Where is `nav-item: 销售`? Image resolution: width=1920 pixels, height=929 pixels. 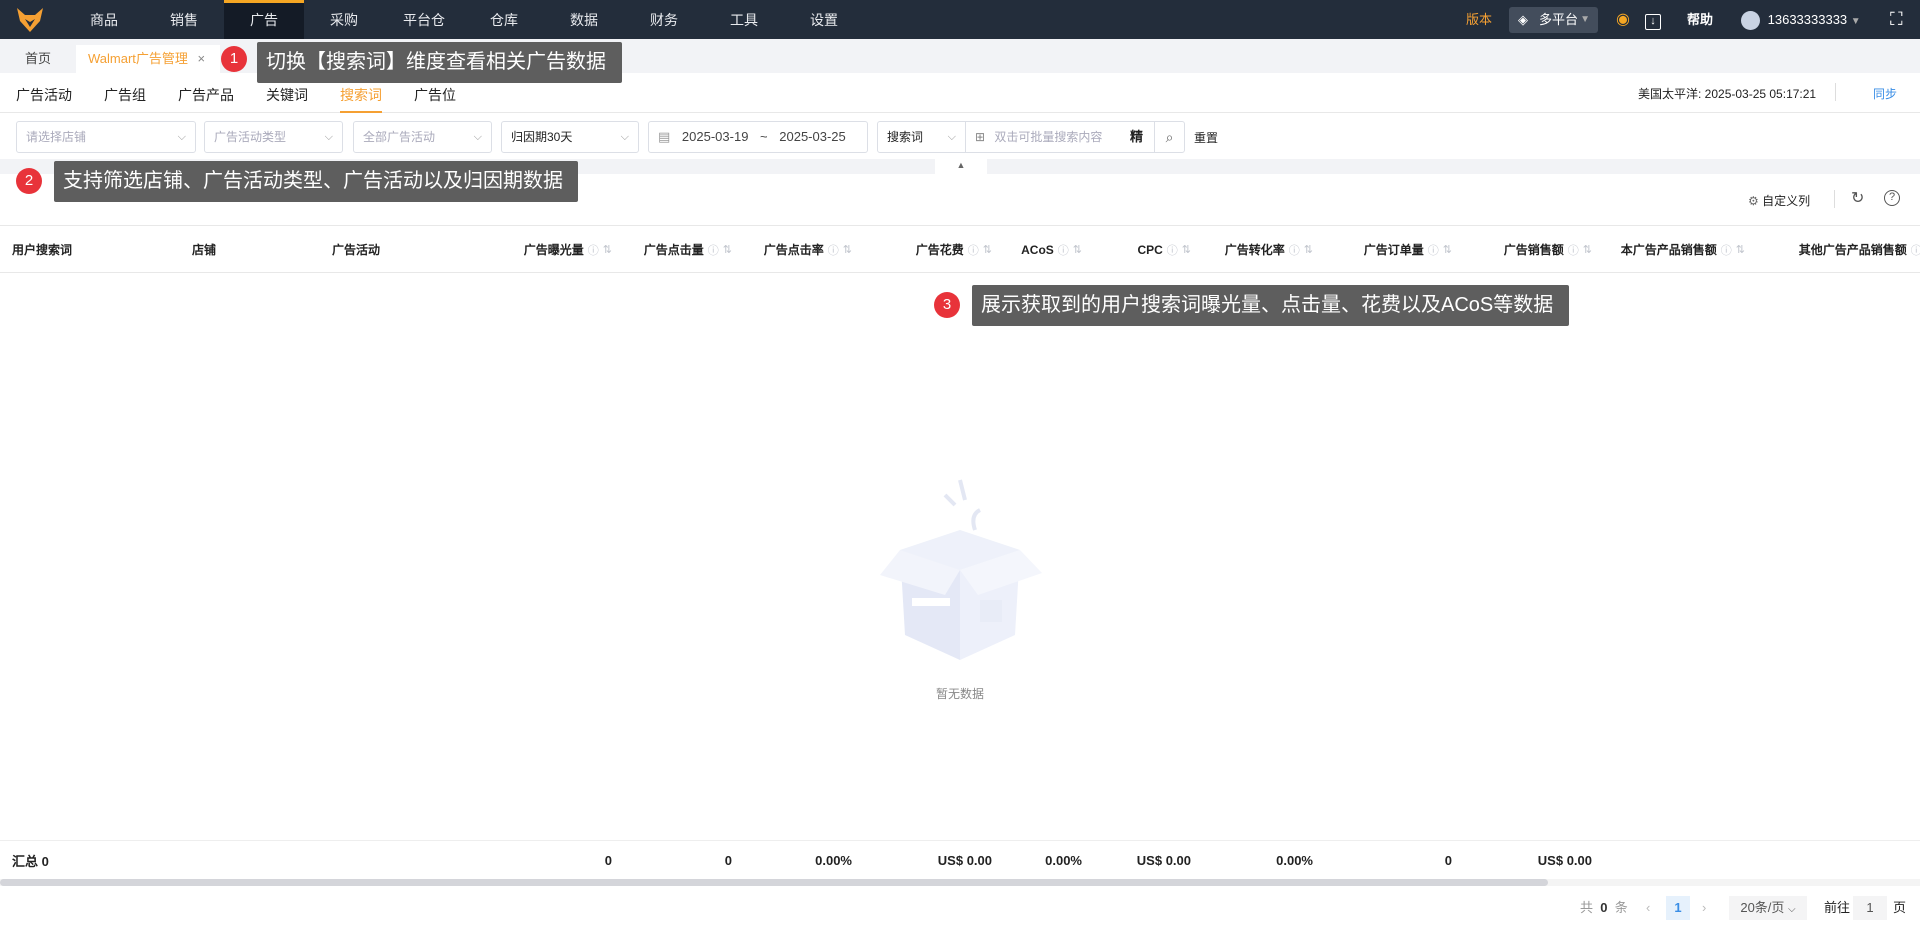
nav-item: 销售 is located at coordinates (184, 19).